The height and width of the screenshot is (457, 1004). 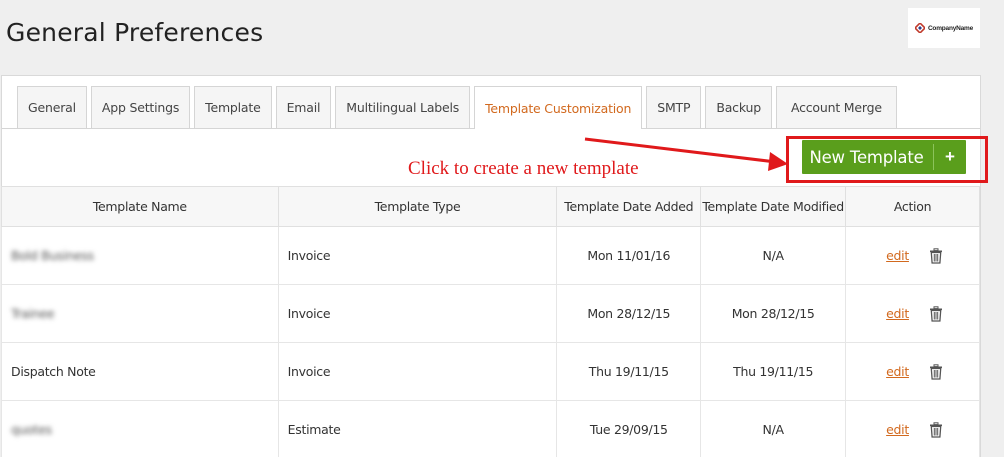 I want to click on template-name-cell: quotes, so click(x=140, y=428).